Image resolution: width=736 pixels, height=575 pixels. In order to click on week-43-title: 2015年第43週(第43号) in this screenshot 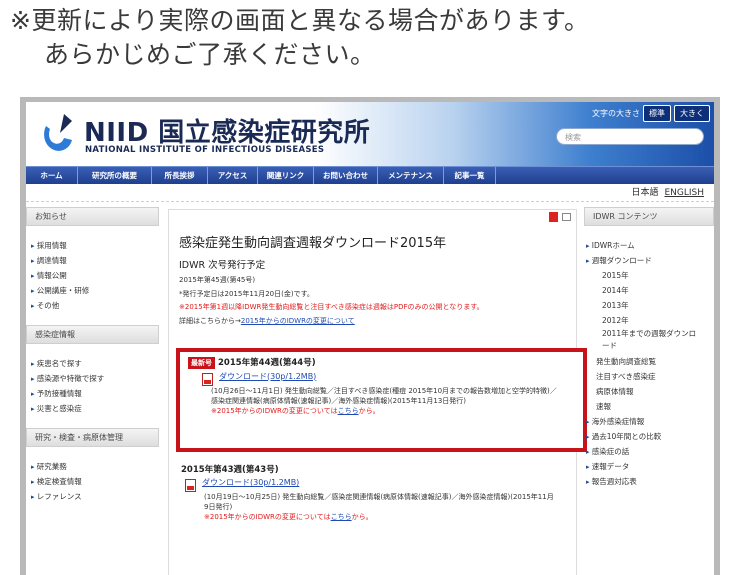, I will do `click(230, 470)`.